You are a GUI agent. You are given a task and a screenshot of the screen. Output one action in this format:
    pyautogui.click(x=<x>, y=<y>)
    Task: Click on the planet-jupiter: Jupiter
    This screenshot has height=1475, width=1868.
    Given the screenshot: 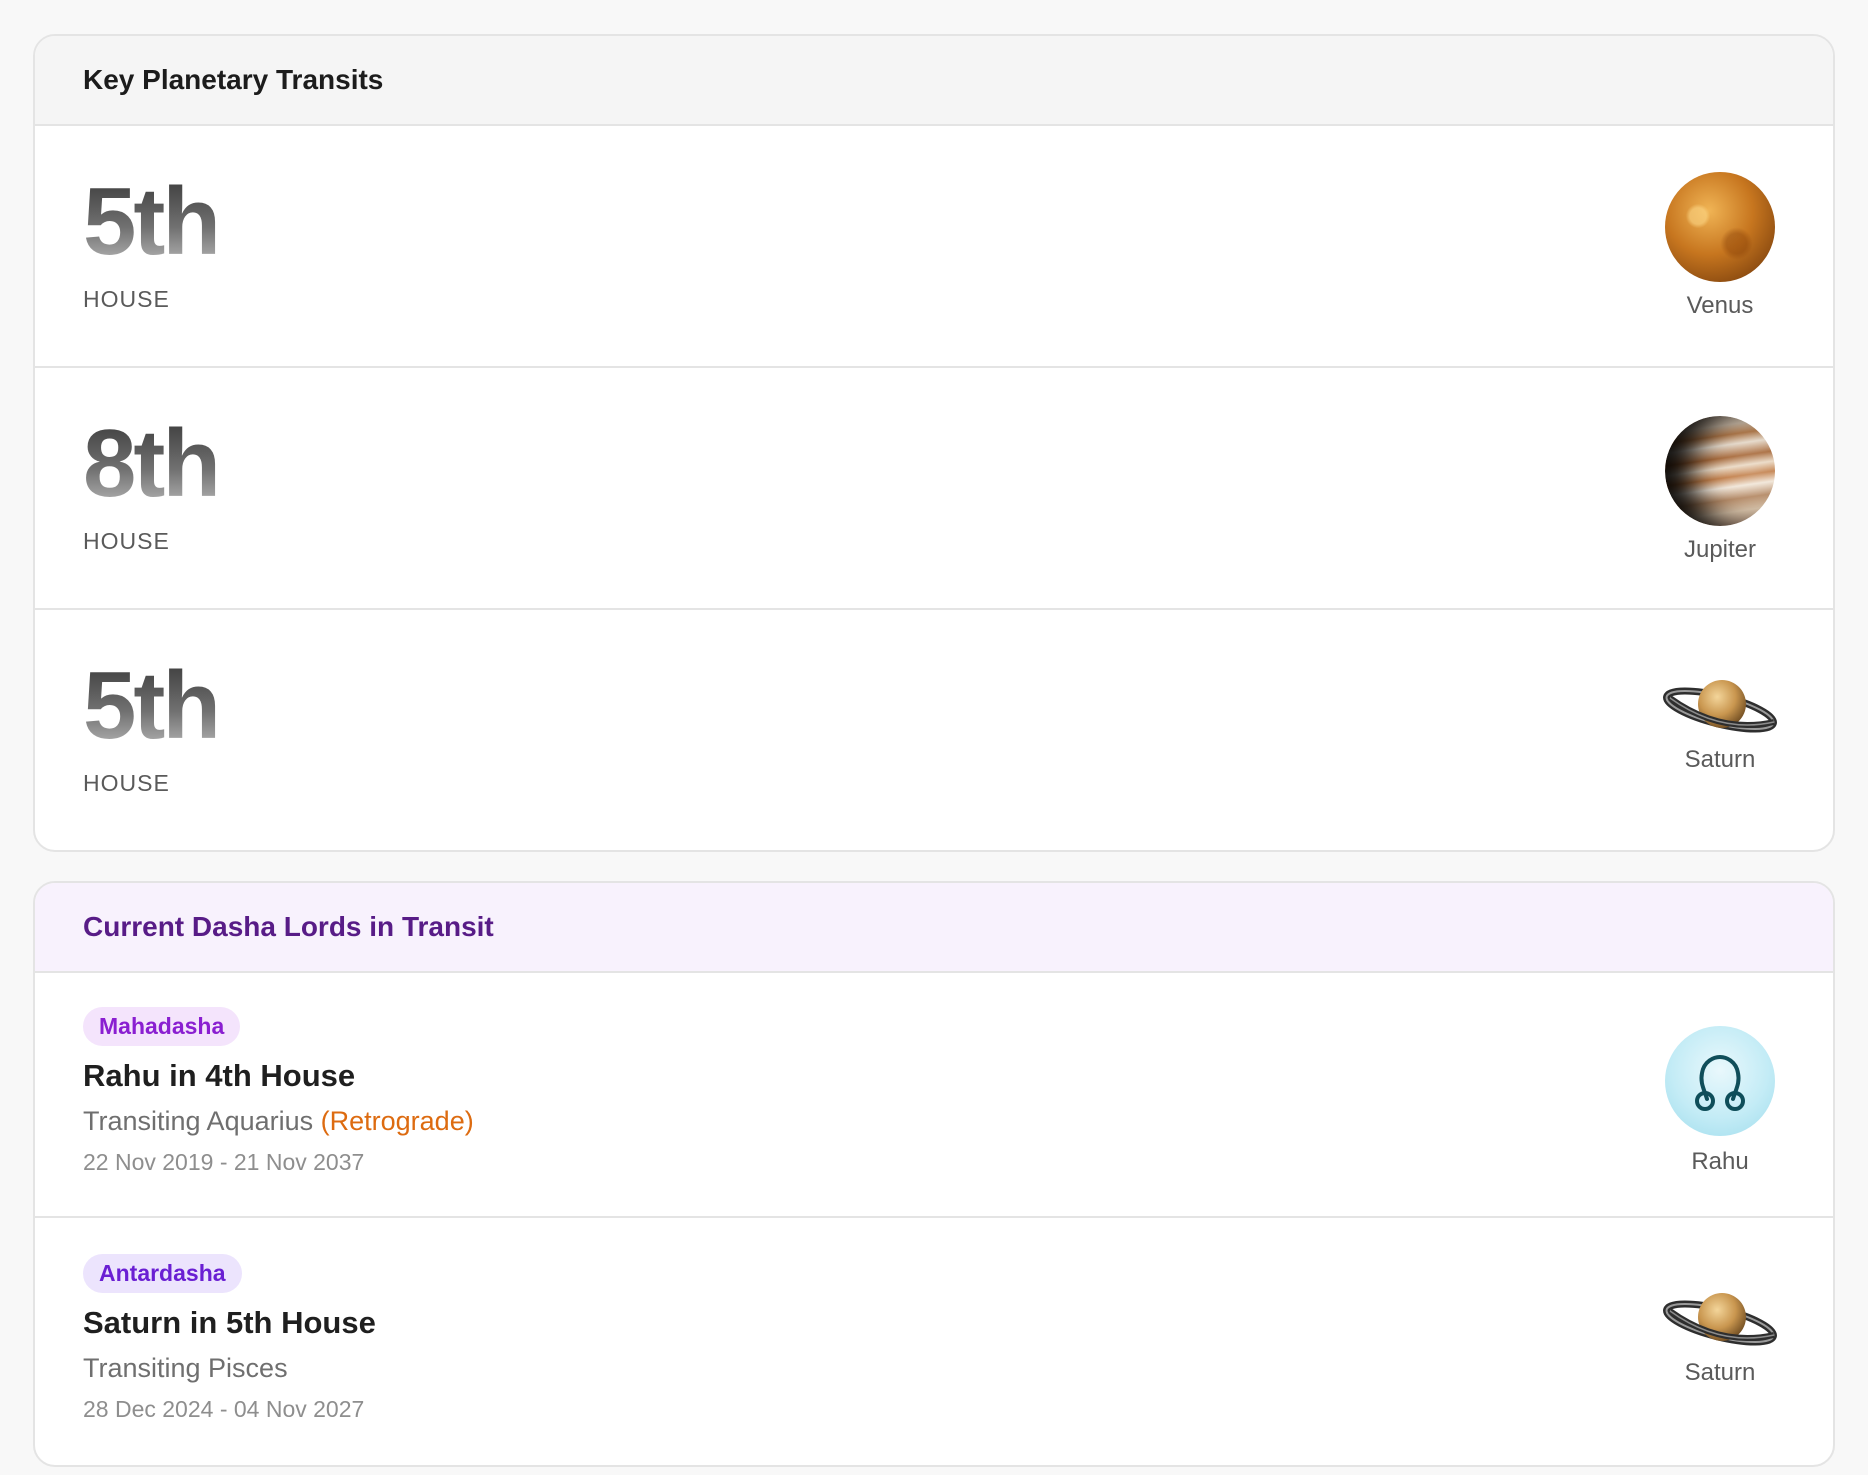 What is the action you would take?
    pyautogui.click(x=1720, y=490)
    